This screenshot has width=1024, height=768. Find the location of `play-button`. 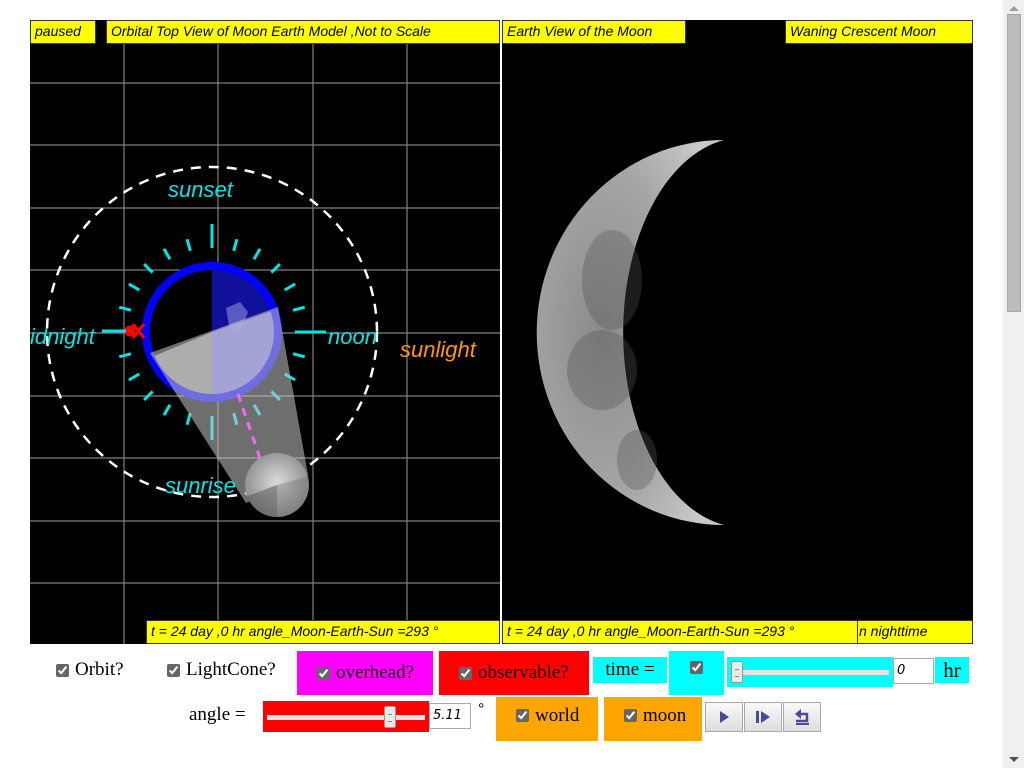

play-button is located at coordinates (724, 717).